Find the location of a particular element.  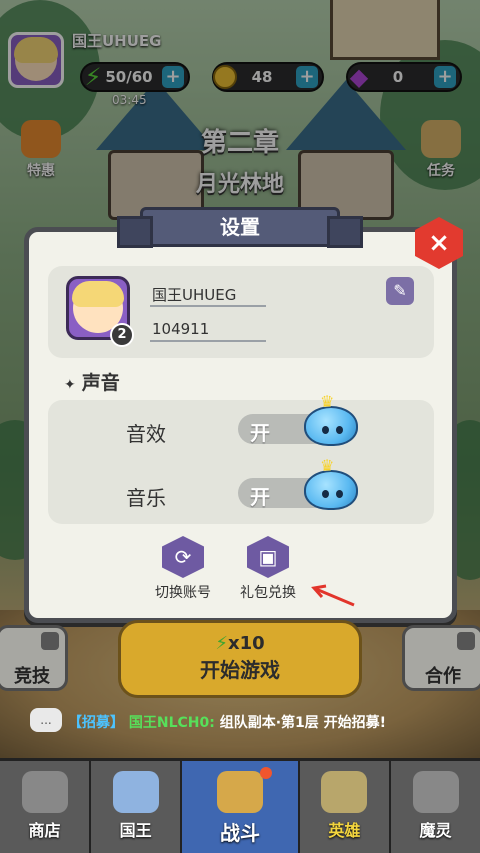

coop-label: 合作 is located at coordinates (443, 676).